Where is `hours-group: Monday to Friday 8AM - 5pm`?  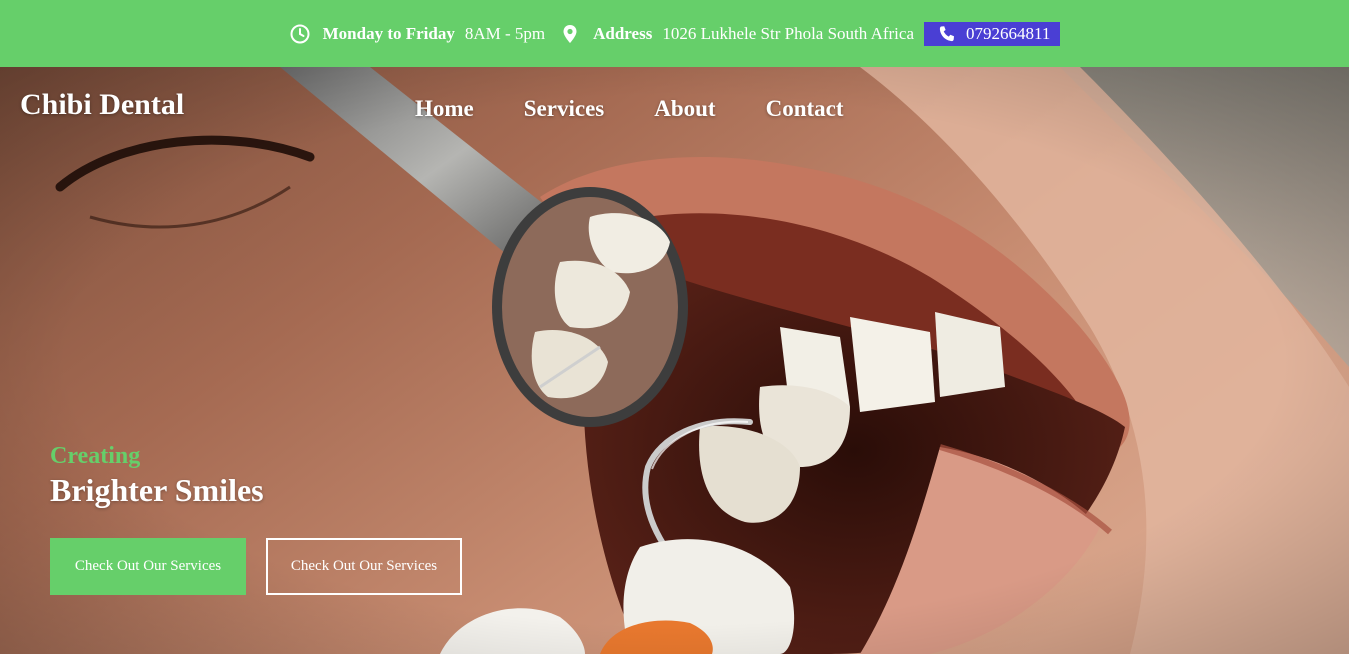
hours-group: Monday to Friday 8AM - 5pm is located at coordinates (424, 34).